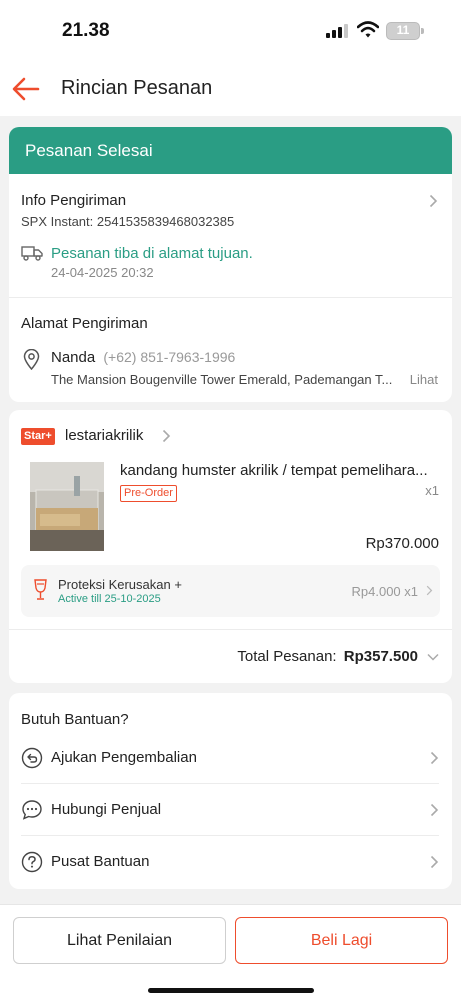  What do you see at coordinates (148, 493) in the screenshot?
I see `pre-order-tag: Pre-Order` at bounding box center [148, 493].